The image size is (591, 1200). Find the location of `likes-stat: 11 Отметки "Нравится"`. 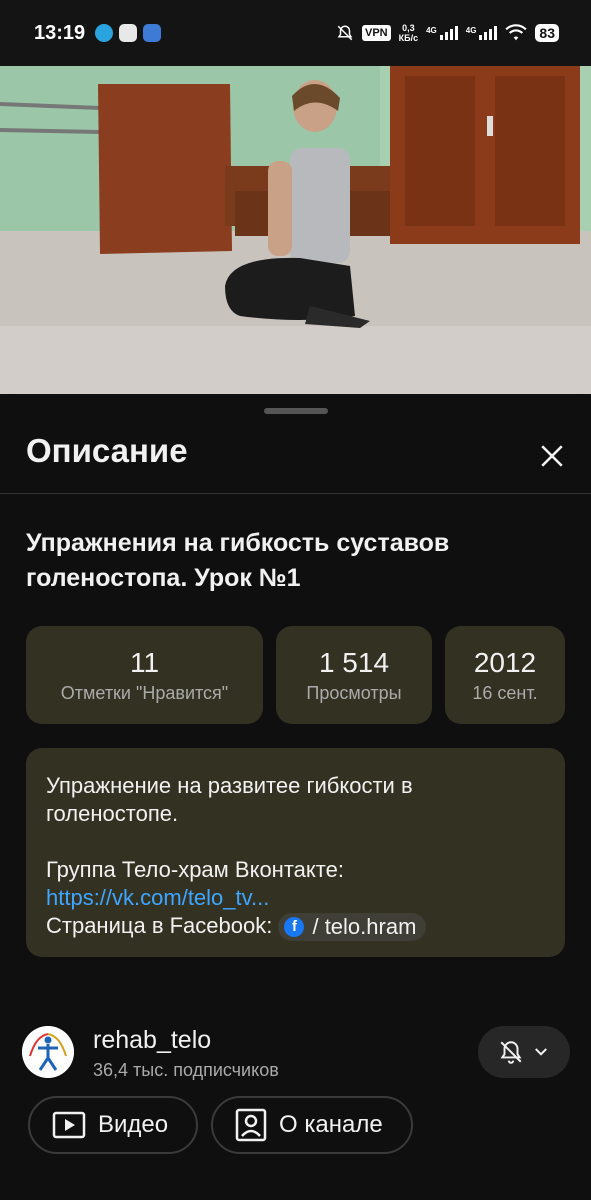

likes-stat: 11 Отметки "Нравится" is located at coordinates (144, 675).